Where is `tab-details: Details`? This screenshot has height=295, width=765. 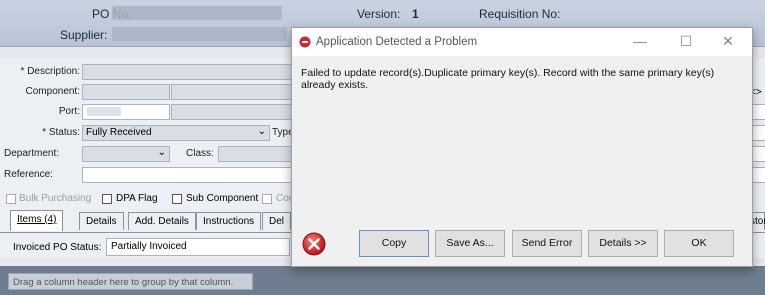 tab-details: Details is located at coordinates (101, 221).